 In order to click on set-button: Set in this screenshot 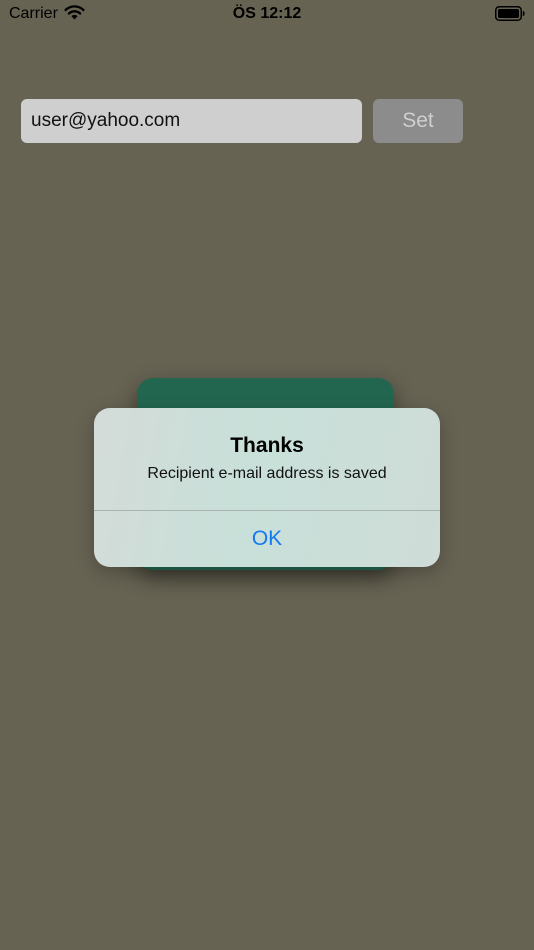, I will do `click(418, 121)`.